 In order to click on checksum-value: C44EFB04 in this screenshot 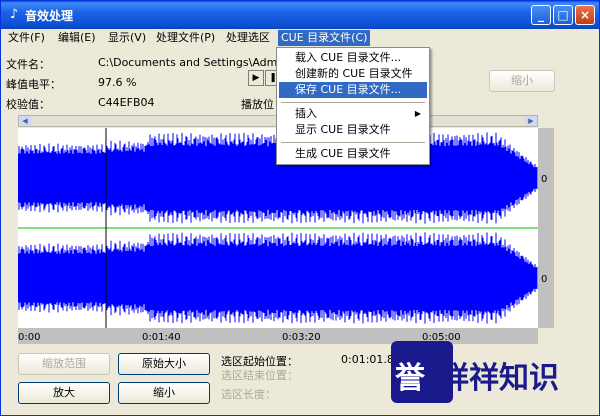, I will do `click(126, 102)`.